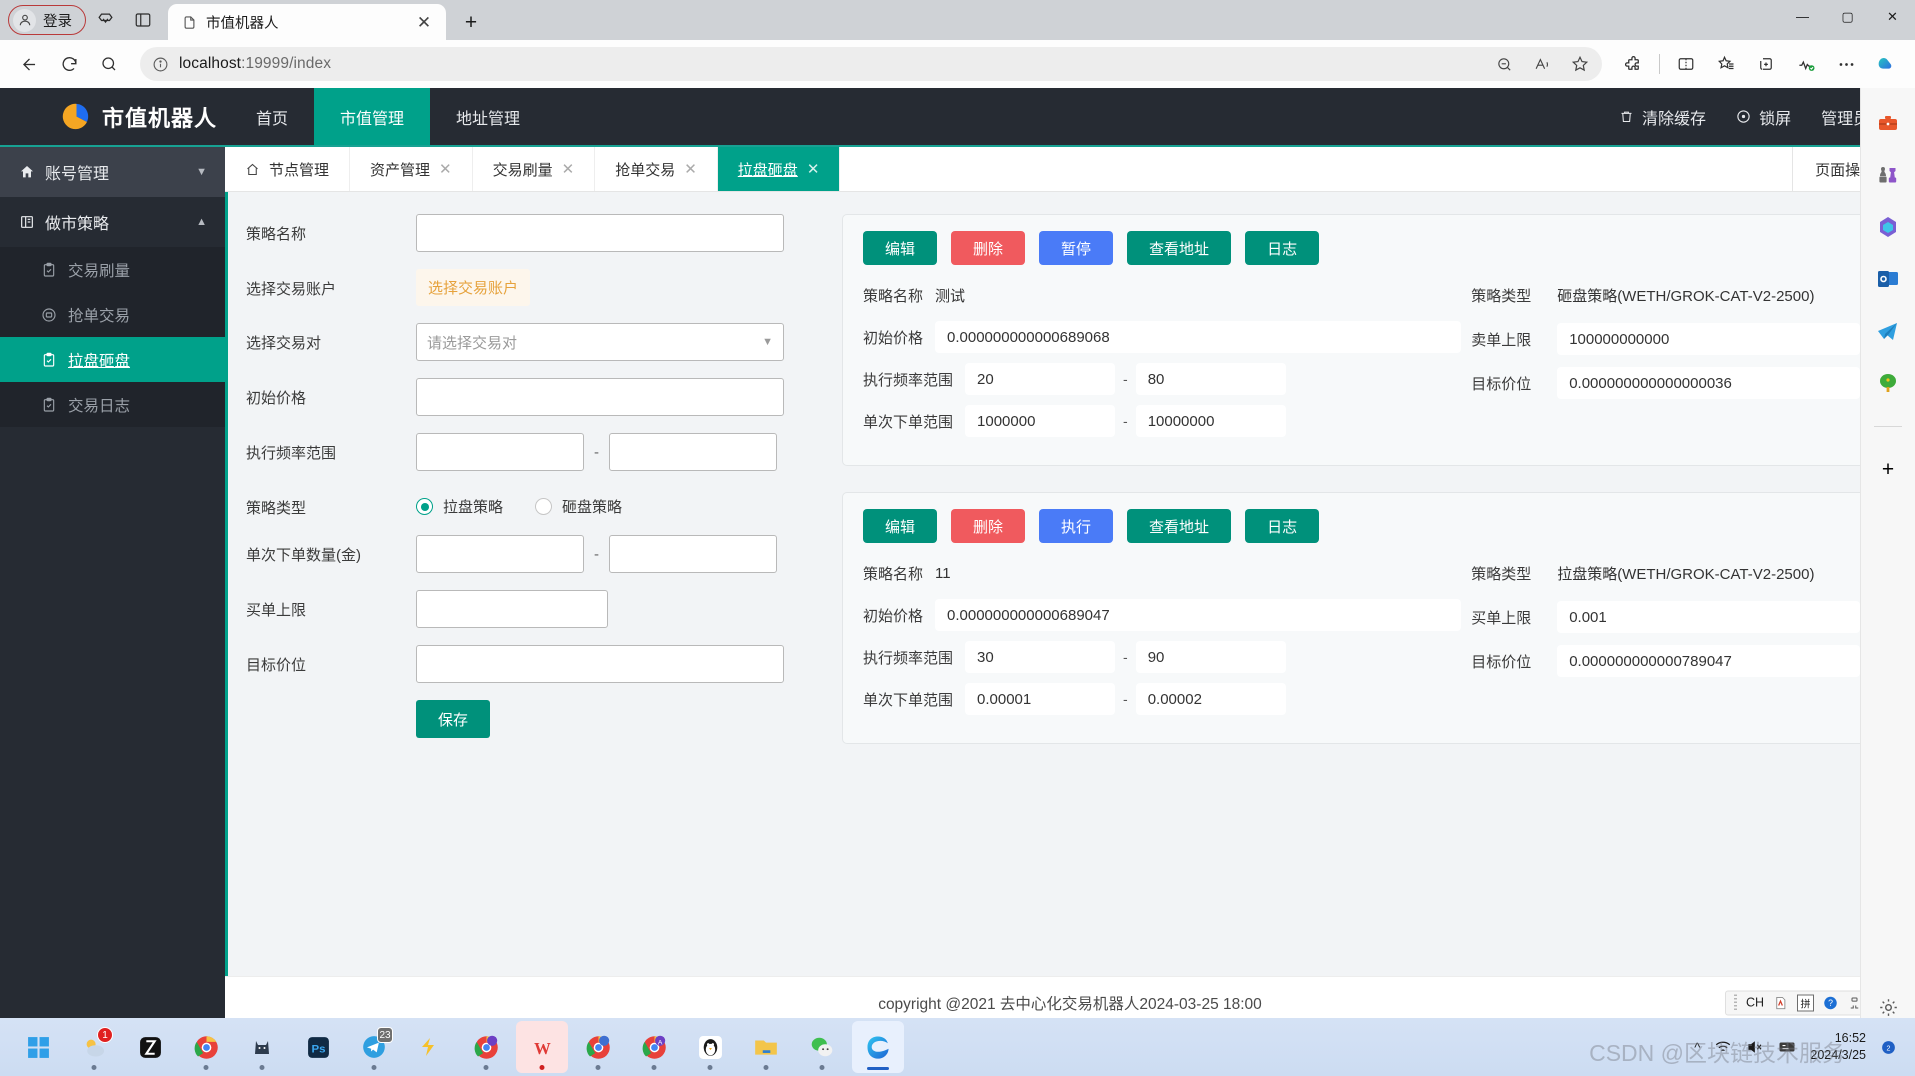 Image resolution: width=1915 pixels, height=1076 pixels. Describe the element at coordinates (160, 64) in the screenshot. I see `info-circle-icon` at that location.